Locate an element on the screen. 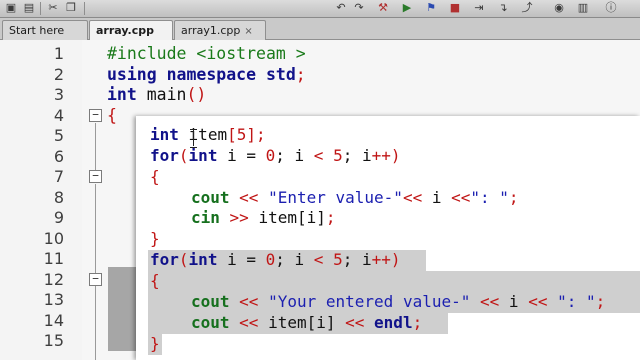  tab-array1-cpp: array1.cpp × is located at coordinates (220, 30).